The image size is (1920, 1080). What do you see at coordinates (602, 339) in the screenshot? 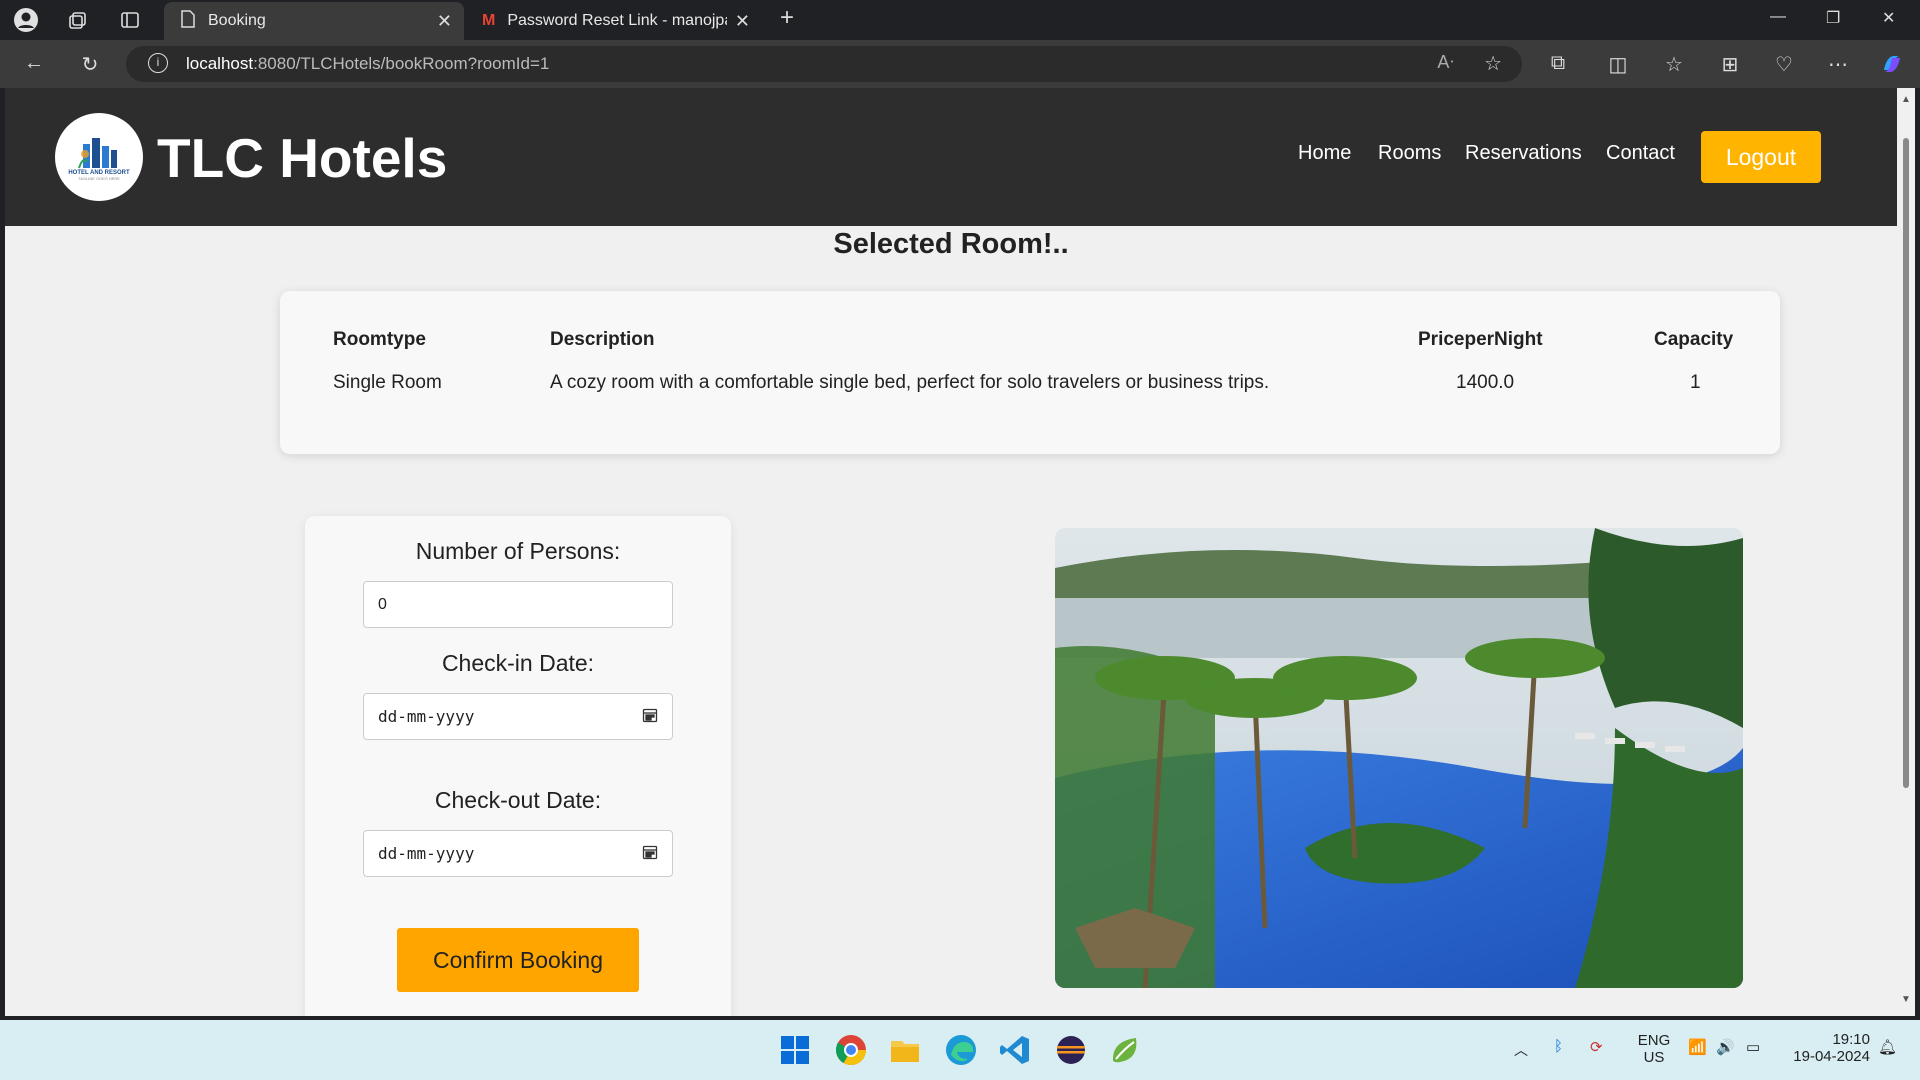
I see `column-header-description: Description` at bounding box center [602, 339].